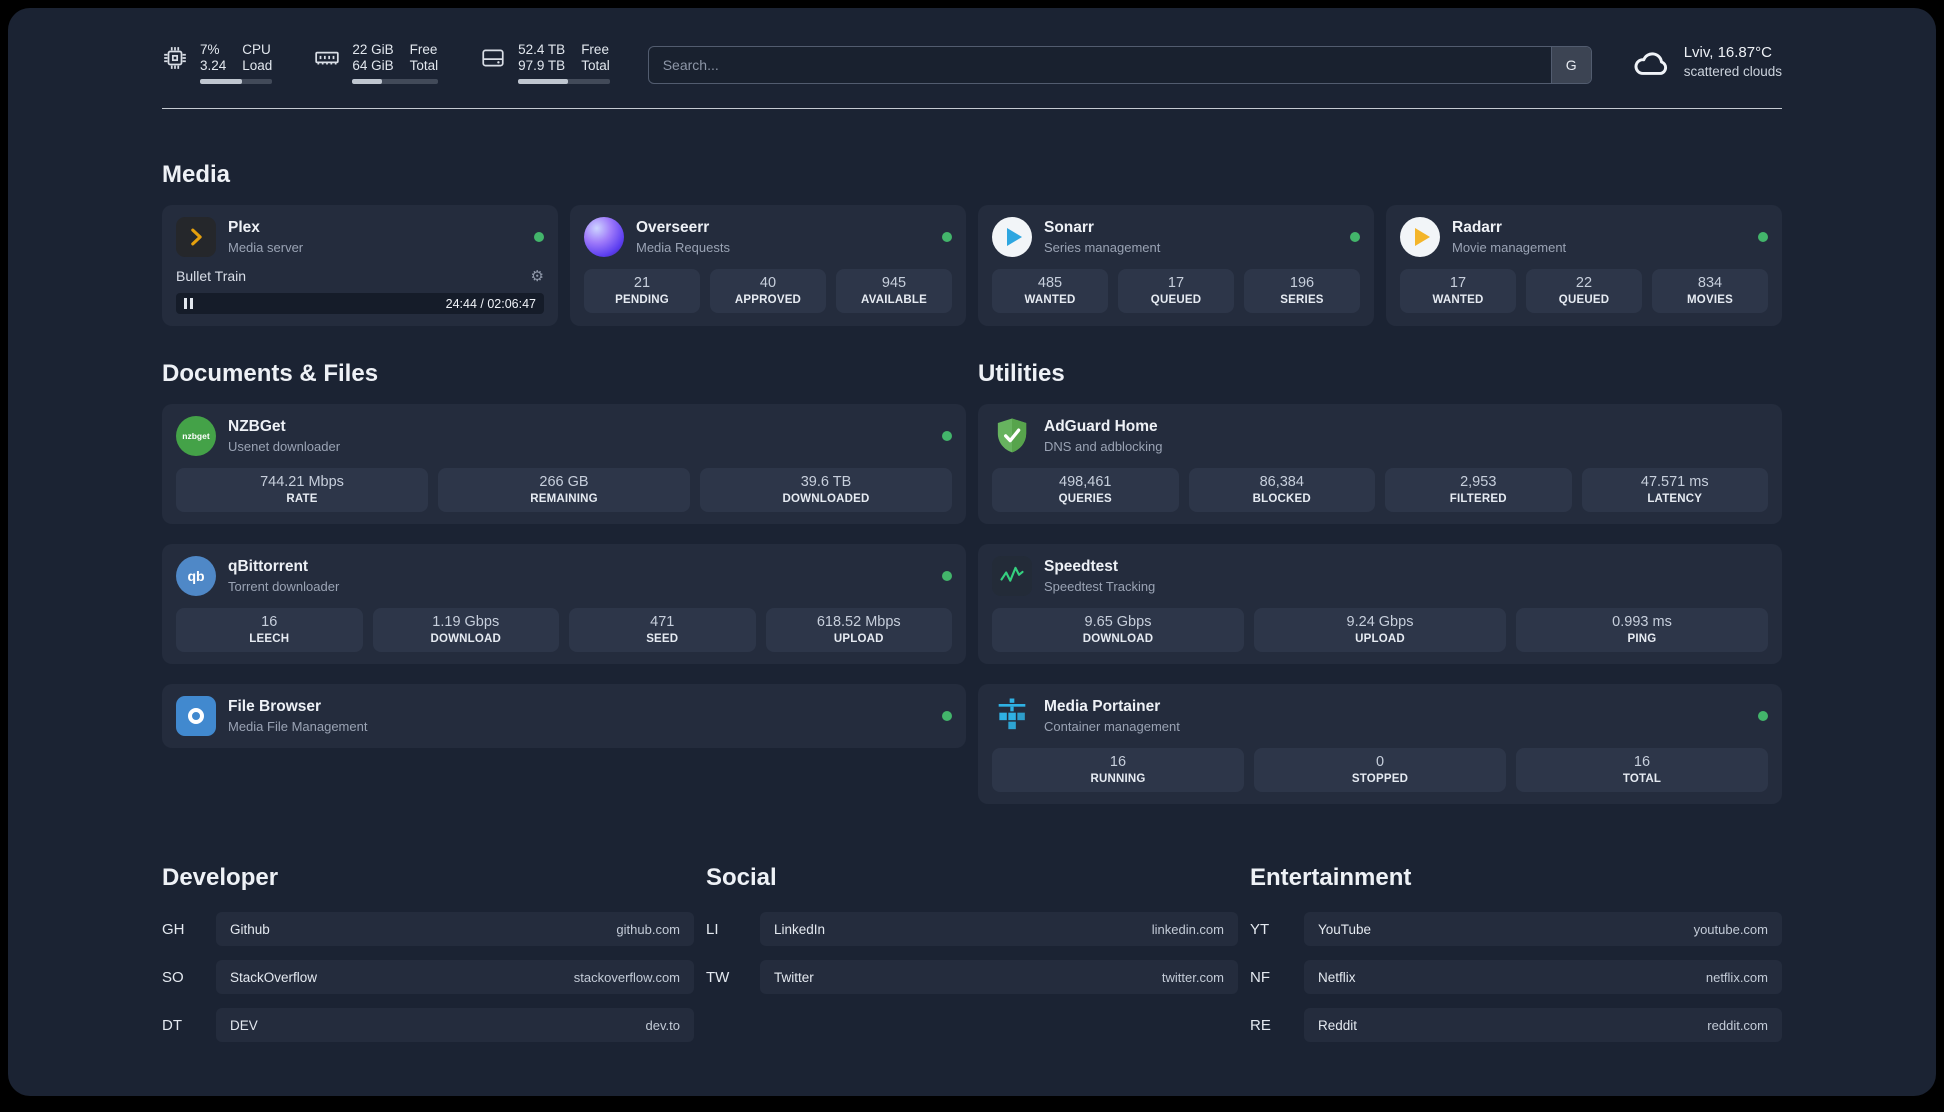 Image resolution: width=1944 pixels, height=1112 pixels. Describe the element at coordinates (1406, 567) in the screenshot. I see `app-name-speedtest: Speedtest` at that location.